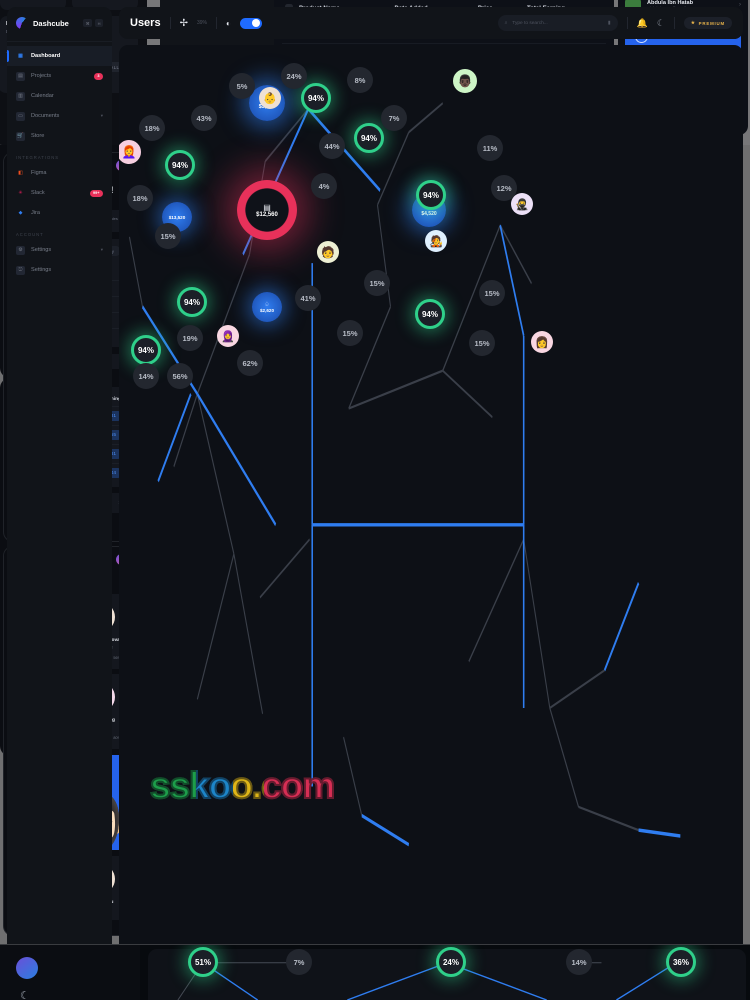  Describe the element at coordinates (59, 250) in the screenshot. I see `sidebar-item-settings: ⚙Settings▾` at that location.